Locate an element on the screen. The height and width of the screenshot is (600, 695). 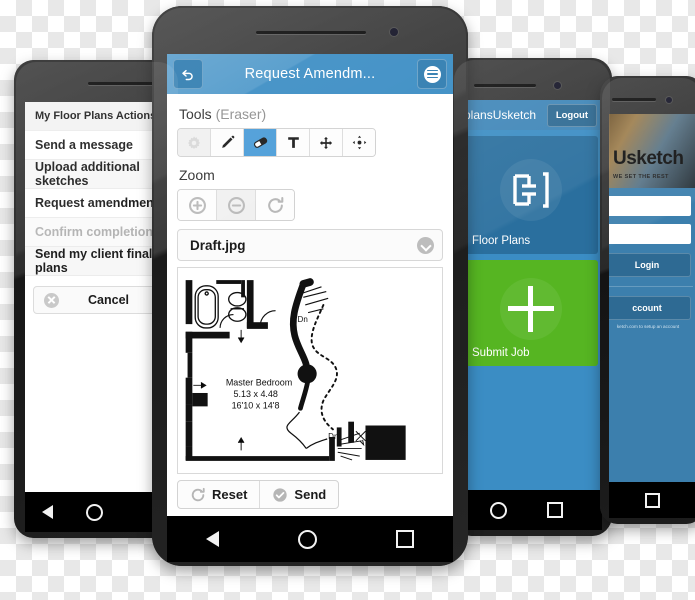
room-dim-imperial: 16'10 x 14'8 is located at coordinates (256, 405).